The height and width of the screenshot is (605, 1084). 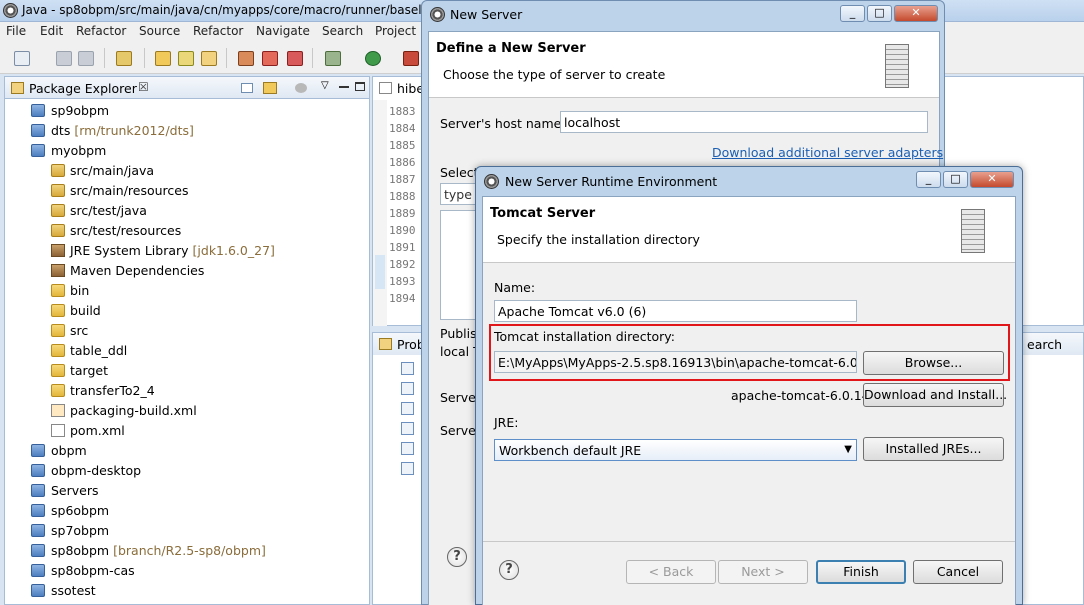 I want to click on search-tab: earch, so click(x=1053, y=344).